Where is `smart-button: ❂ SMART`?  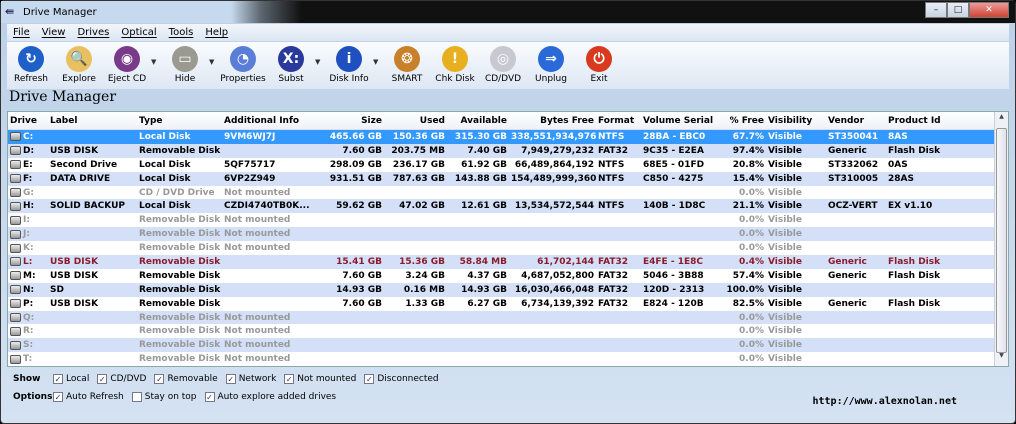 smart-button: ❂ SMART is located at coordinates (407, 63).